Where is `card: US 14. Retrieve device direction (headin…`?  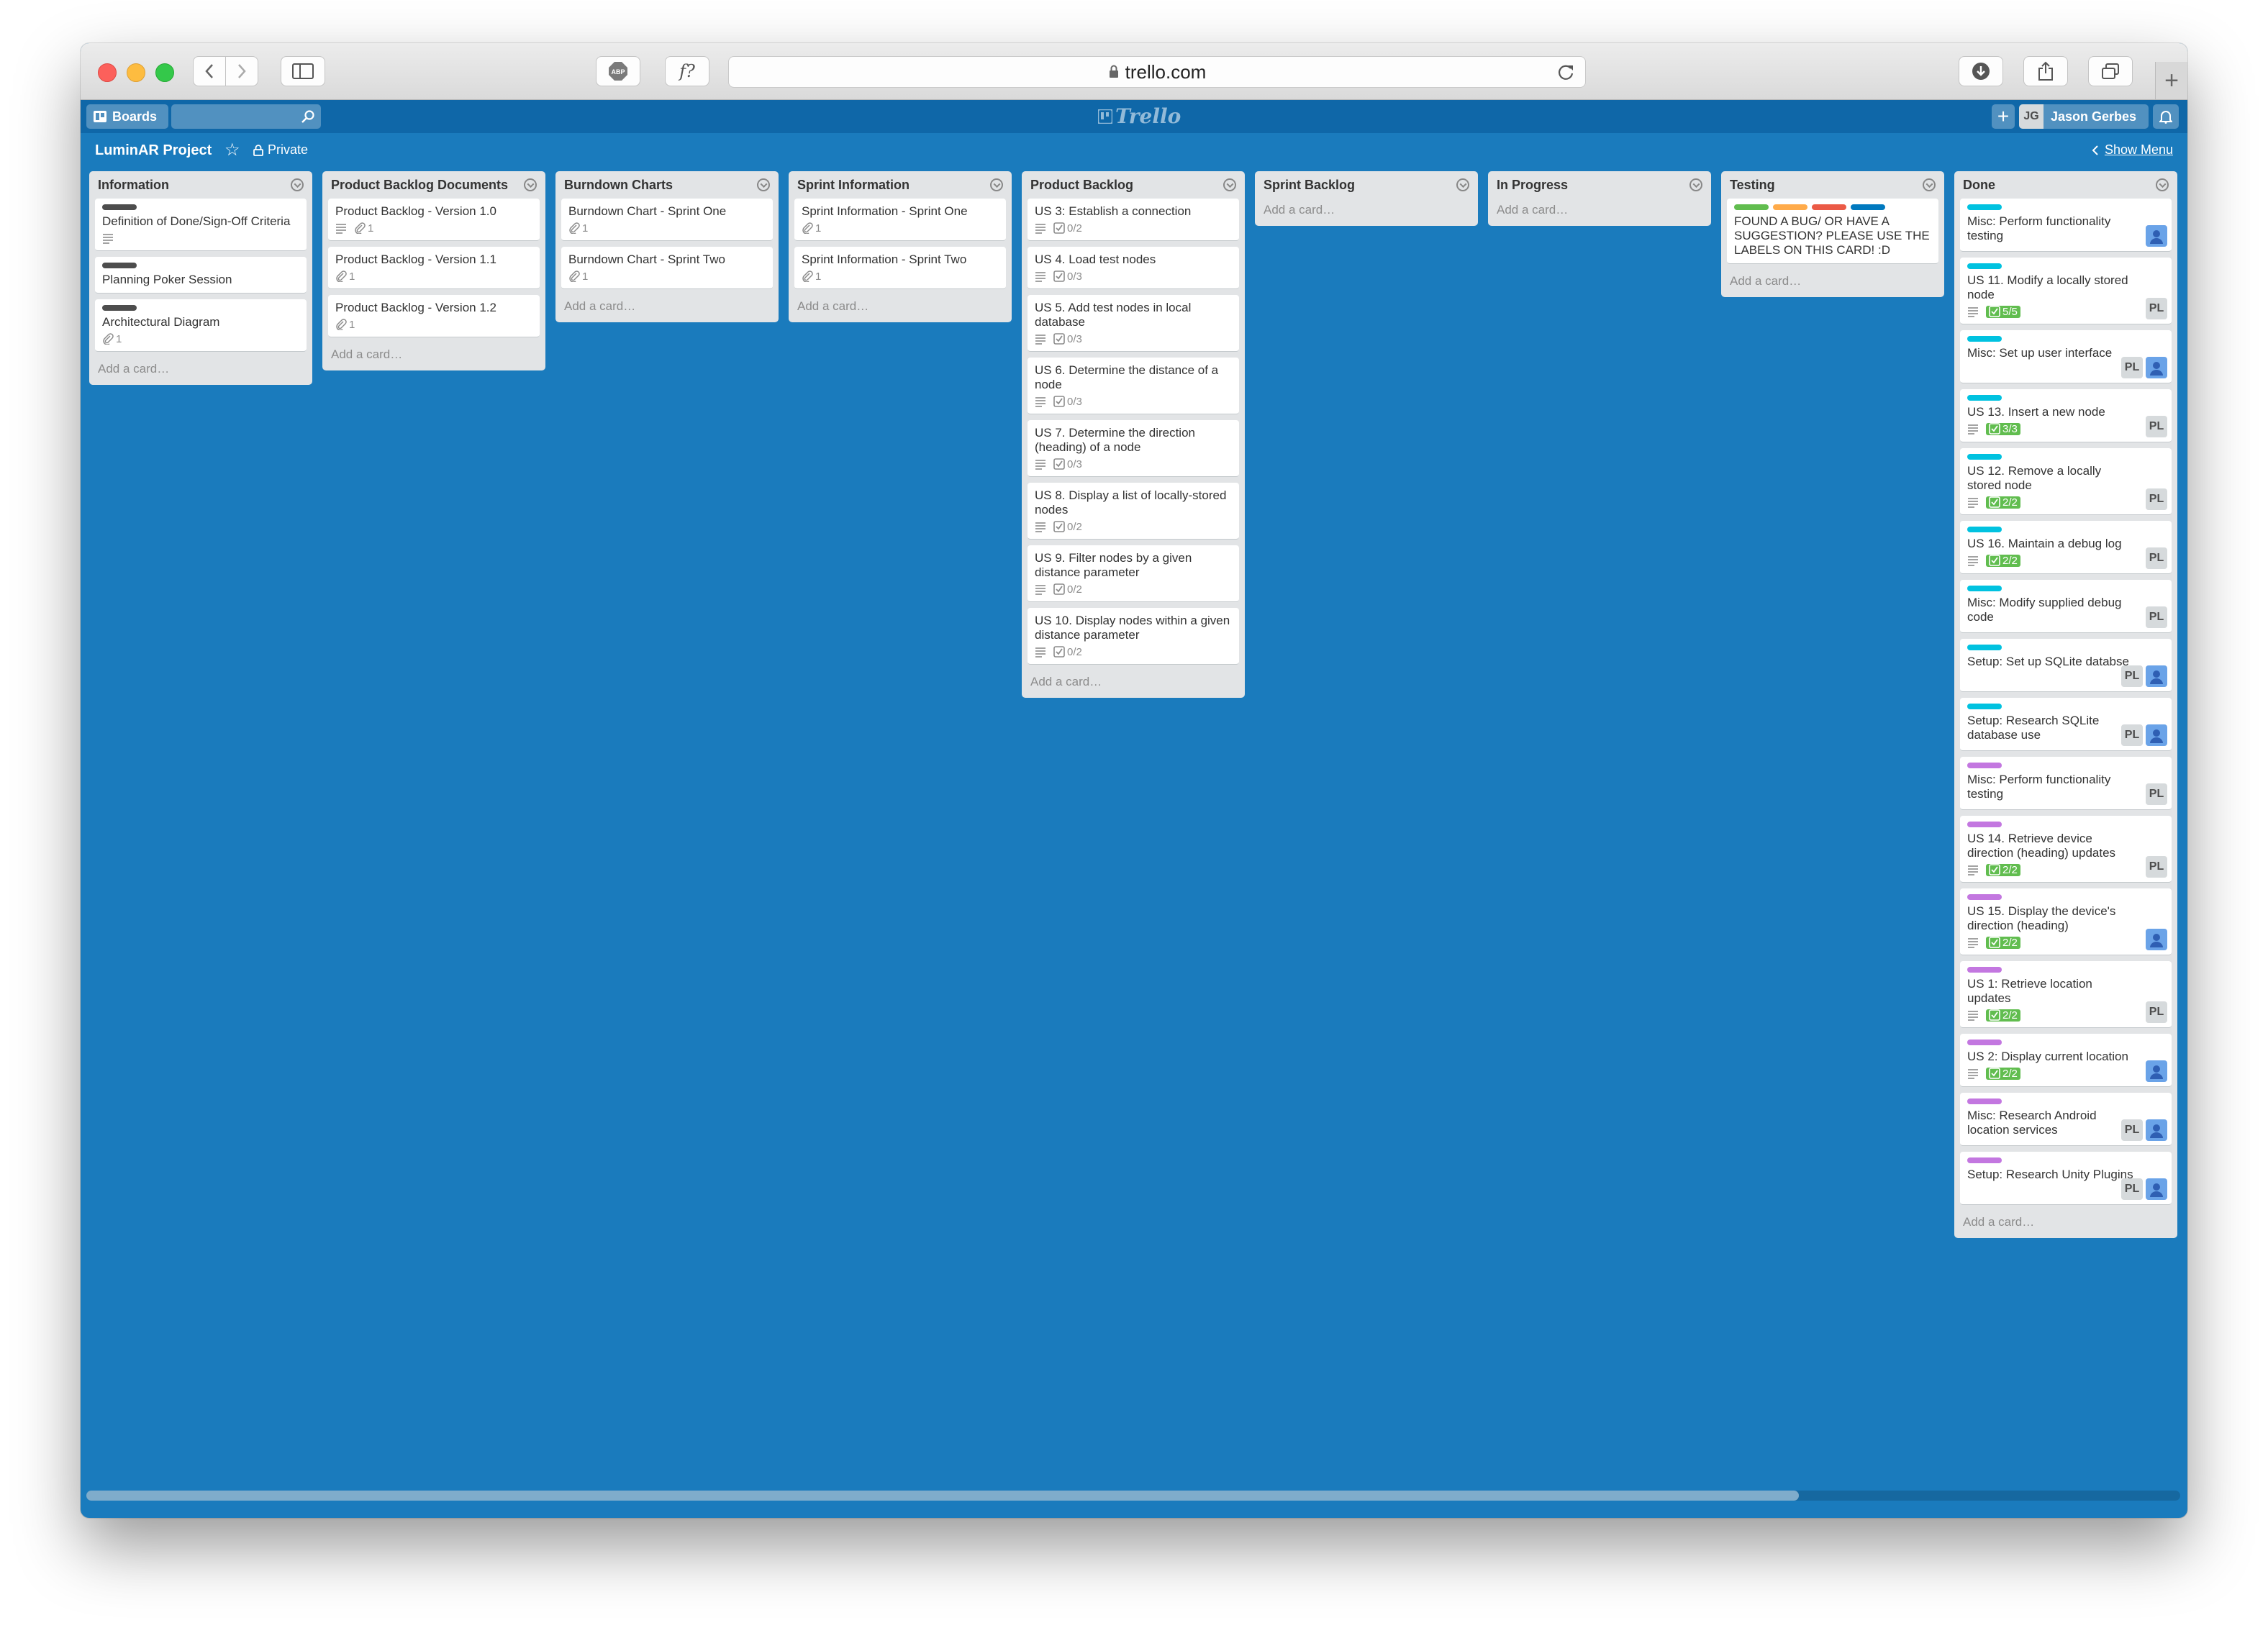 card: US 14. Retrieve device direction (headin… is located at coordinates (2066, 849).